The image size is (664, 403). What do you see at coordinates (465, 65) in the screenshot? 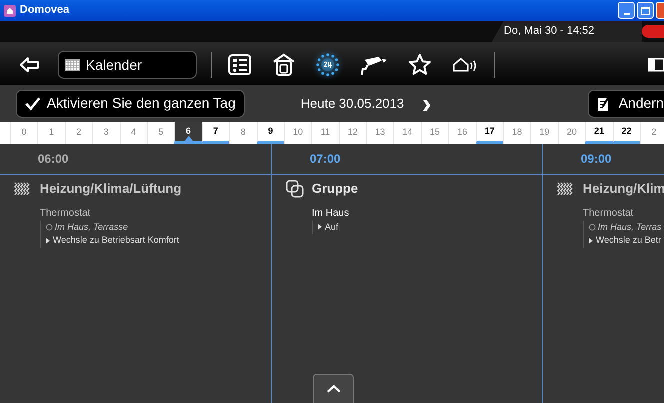
I see `house-signal-icon` at bounding box center [465, 65].